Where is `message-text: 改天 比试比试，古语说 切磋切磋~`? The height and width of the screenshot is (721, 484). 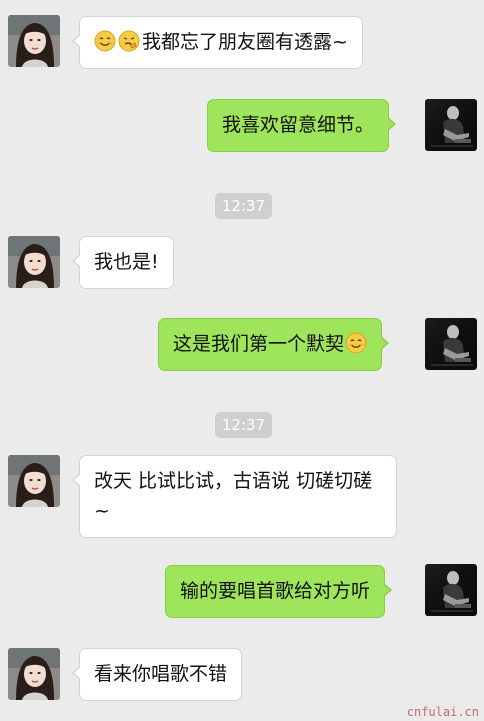
message-text: 改天 比试比试，古语说 切磋切磋~ is located at coordinates (233, 496).